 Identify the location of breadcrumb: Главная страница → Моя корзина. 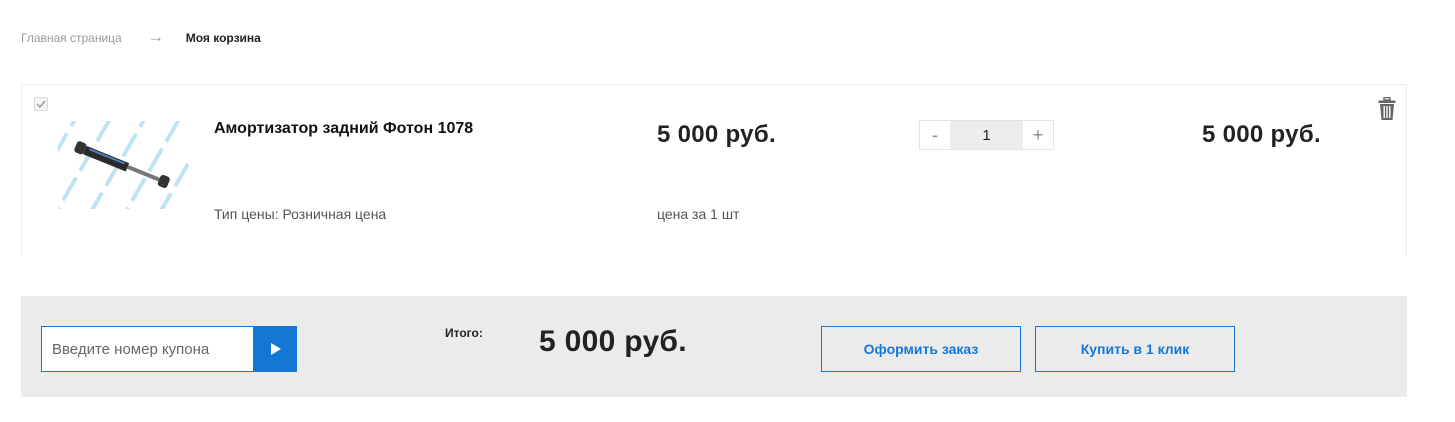
(141, 38).